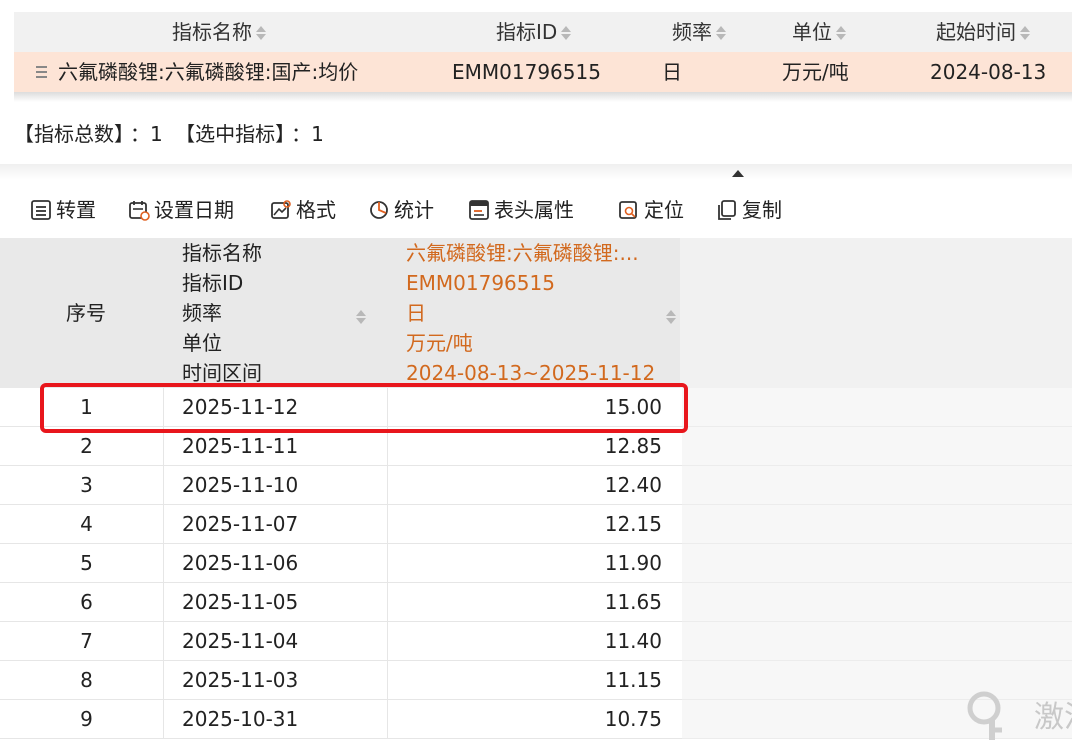  What do you see at coordinates (633, 485) in the screenshot?
I see `row-value: 12.40` at bounding box center [633, 485].